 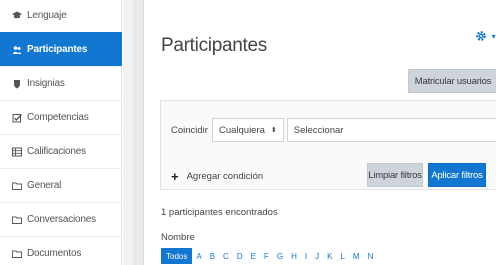 What do you see at coordinates (61, 117) in the screenshot?
I see `sidebar-item-competencias: Competencias` at bounding box center [61, 117].